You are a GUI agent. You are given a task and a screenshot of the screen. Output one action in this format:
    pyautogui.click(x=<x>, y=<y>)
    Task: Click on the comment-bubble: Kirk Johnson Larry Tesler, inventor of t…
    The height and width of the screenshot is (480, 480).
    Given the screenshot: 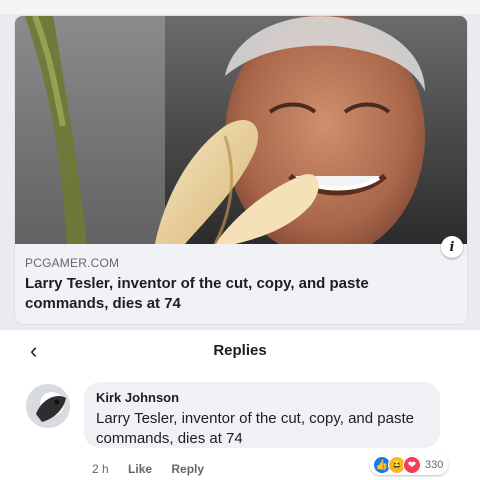 What is the action you would take?
    pyautogui.click(x=262, y=415)
    